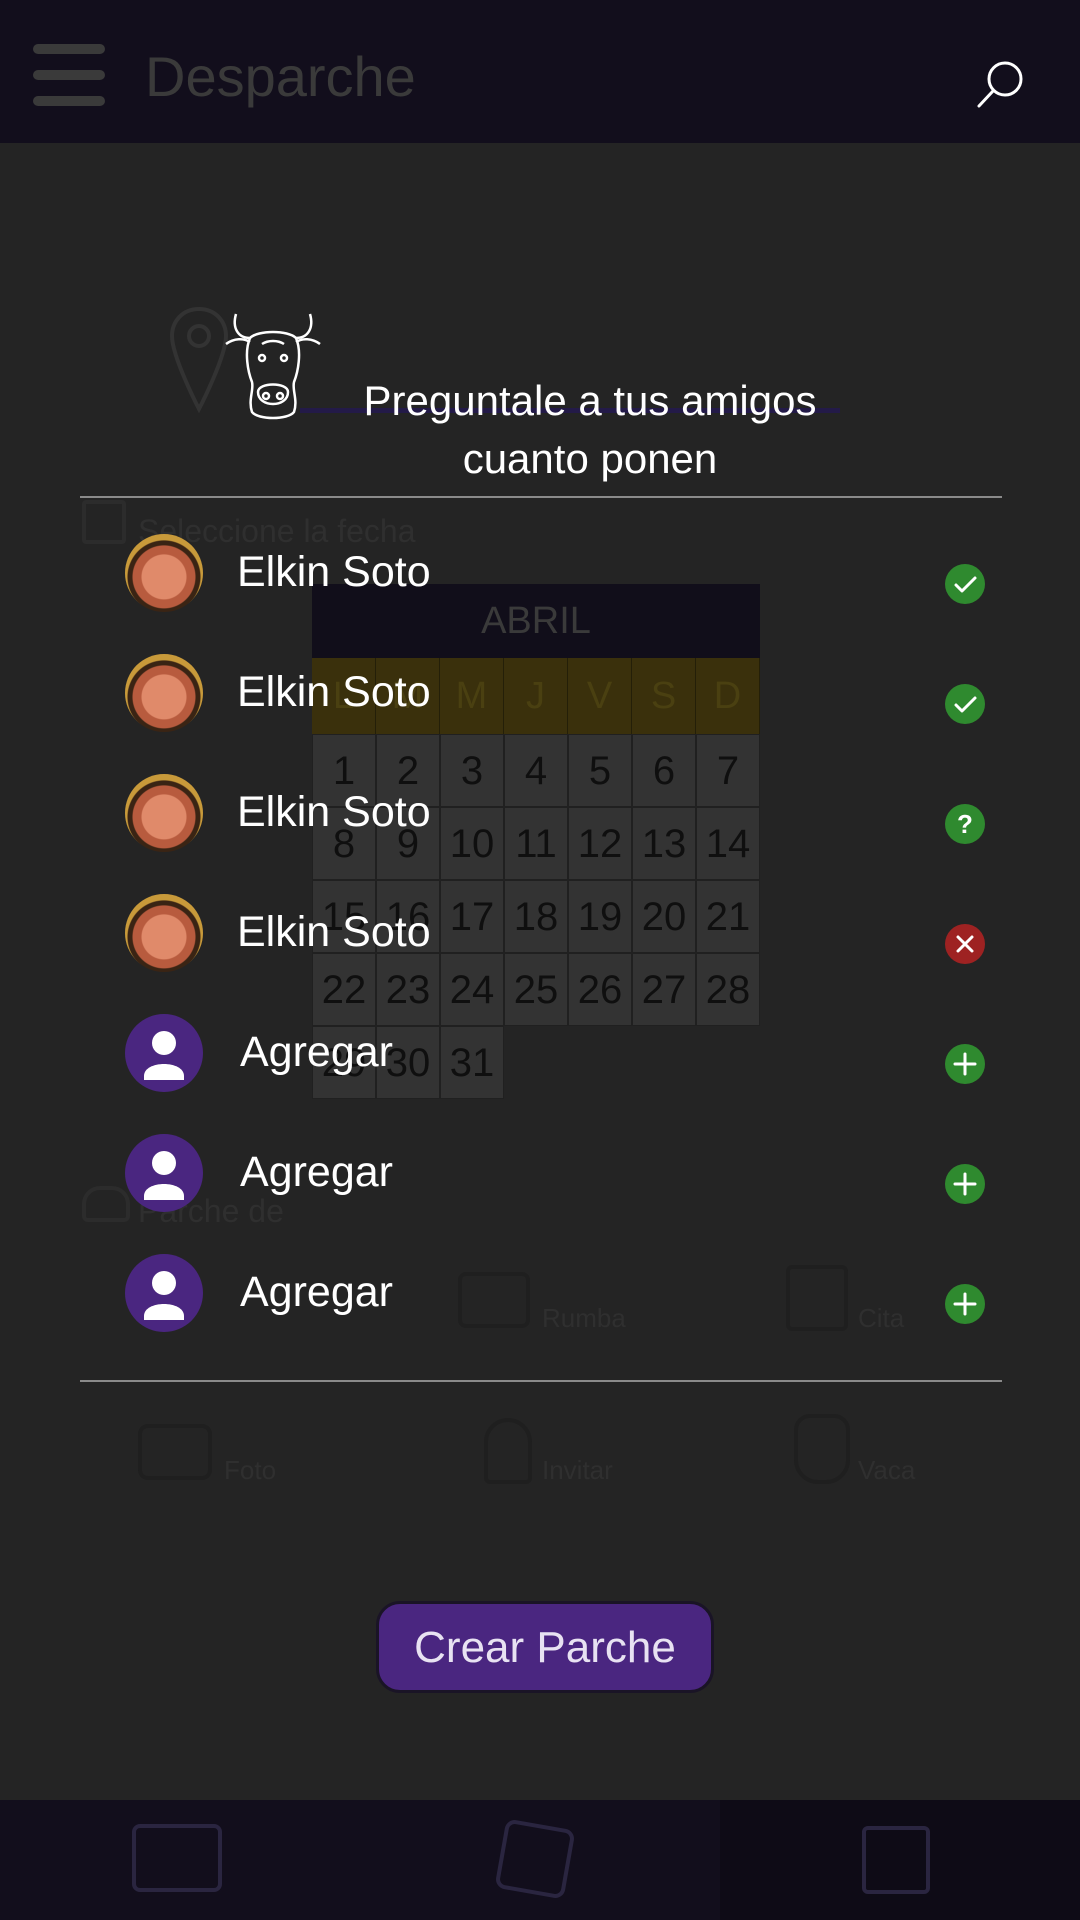  I want to click on question-icon: ?, so click(965, 824).